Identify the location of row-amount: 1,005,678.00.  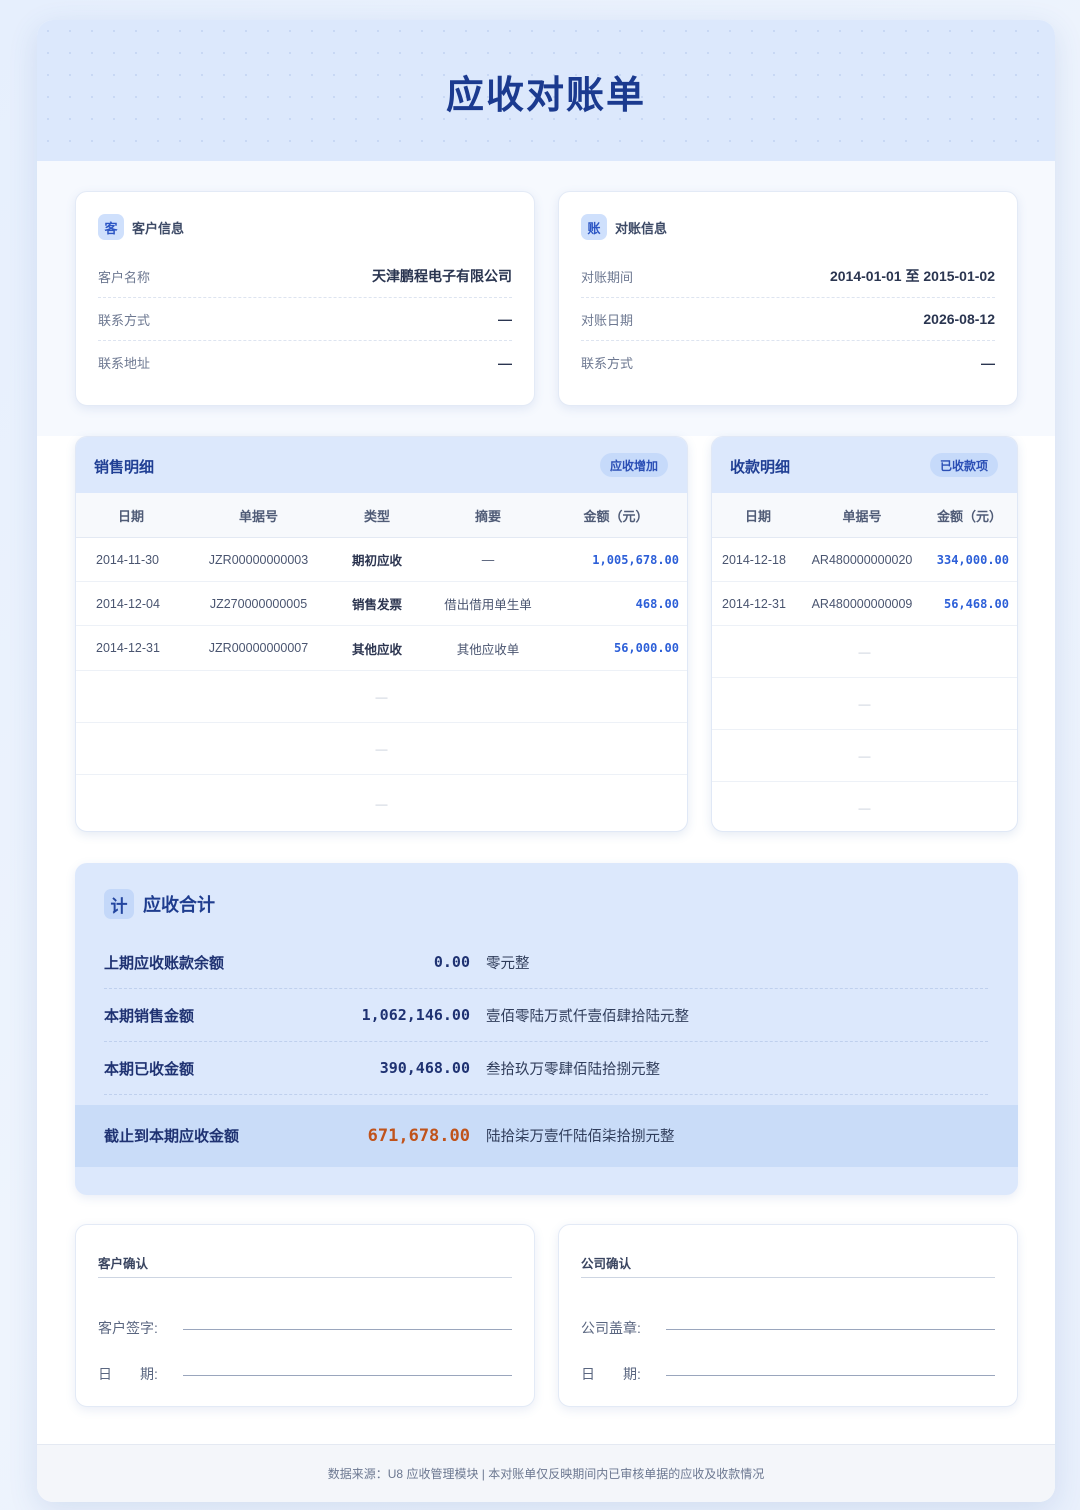
(635, 559).